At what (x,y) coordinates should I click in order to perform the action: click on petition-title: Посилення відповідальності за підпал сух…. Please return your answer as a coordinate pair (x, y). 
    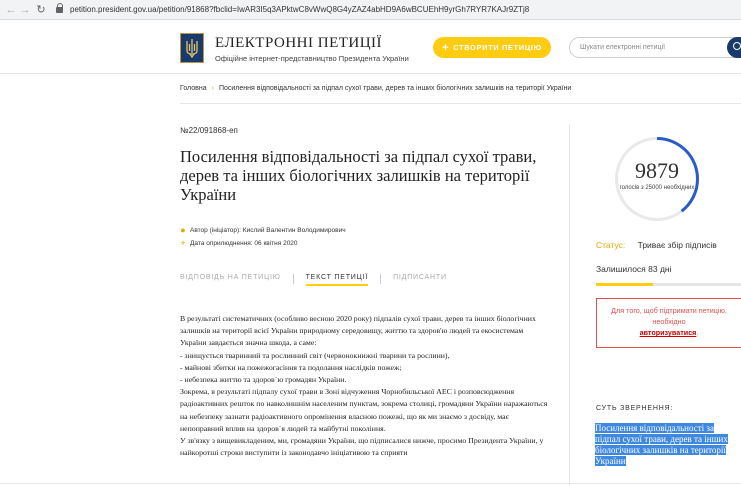
    Looking at the image, I should click on (358, 175).